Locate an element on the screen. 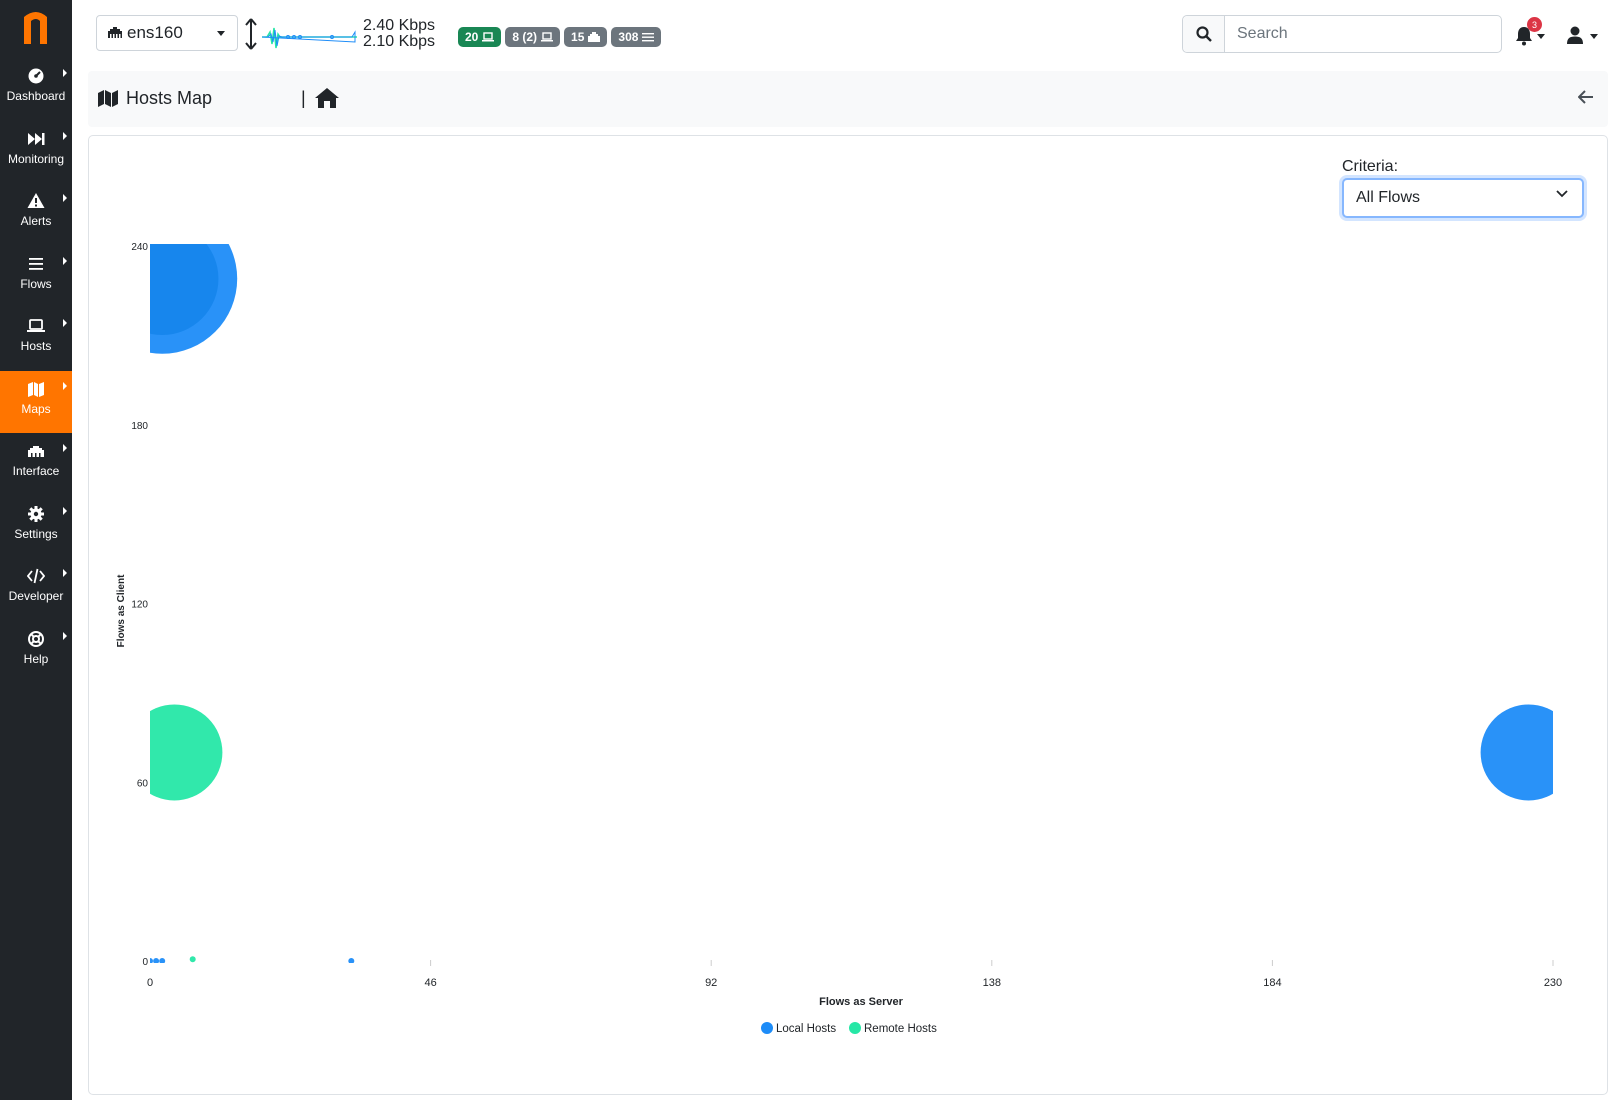  sidebar-item-dashboard: Dashboard is located at coordinates (36, 89).